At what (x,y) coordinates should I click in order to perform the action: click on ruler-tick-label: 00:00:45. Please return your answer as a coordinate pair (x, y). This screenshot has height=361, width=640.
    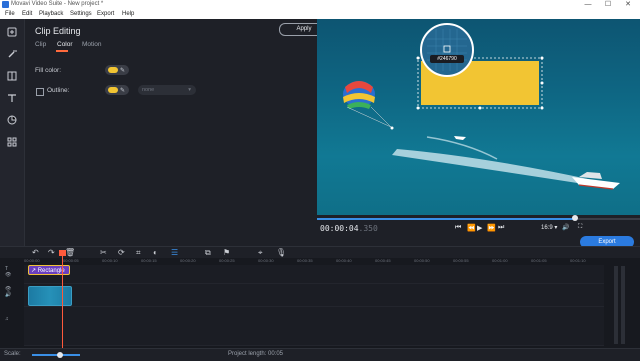
    Looking at the image, I should click on (383, 260).